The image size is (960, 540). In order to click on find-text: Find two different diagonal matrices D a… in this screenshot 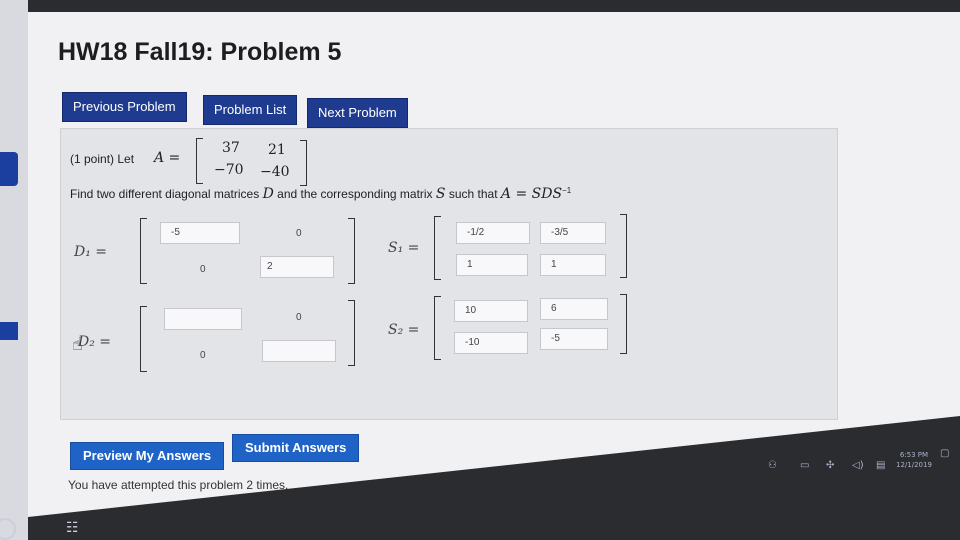, I will do `click(320, 194)`.